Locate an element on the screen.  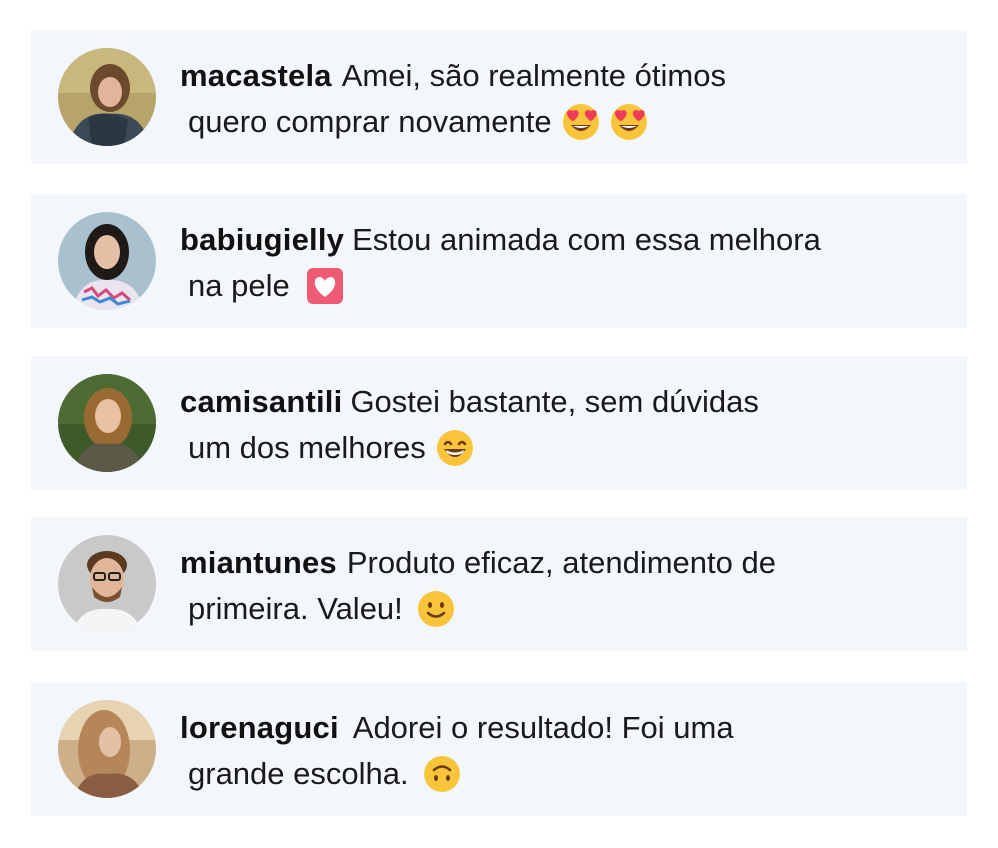
comment-text: primeira. Valeu! is located at coordinates (295, 608).